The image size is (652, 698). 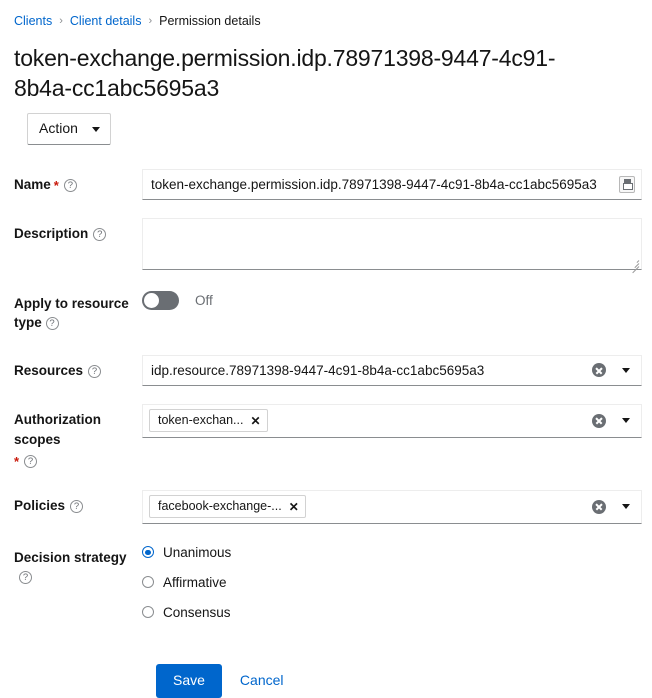 What do you see at coordinates (40, 505) in the screenshot?
I see `policies-label-text: Policies` at bounding box center [40, 505].